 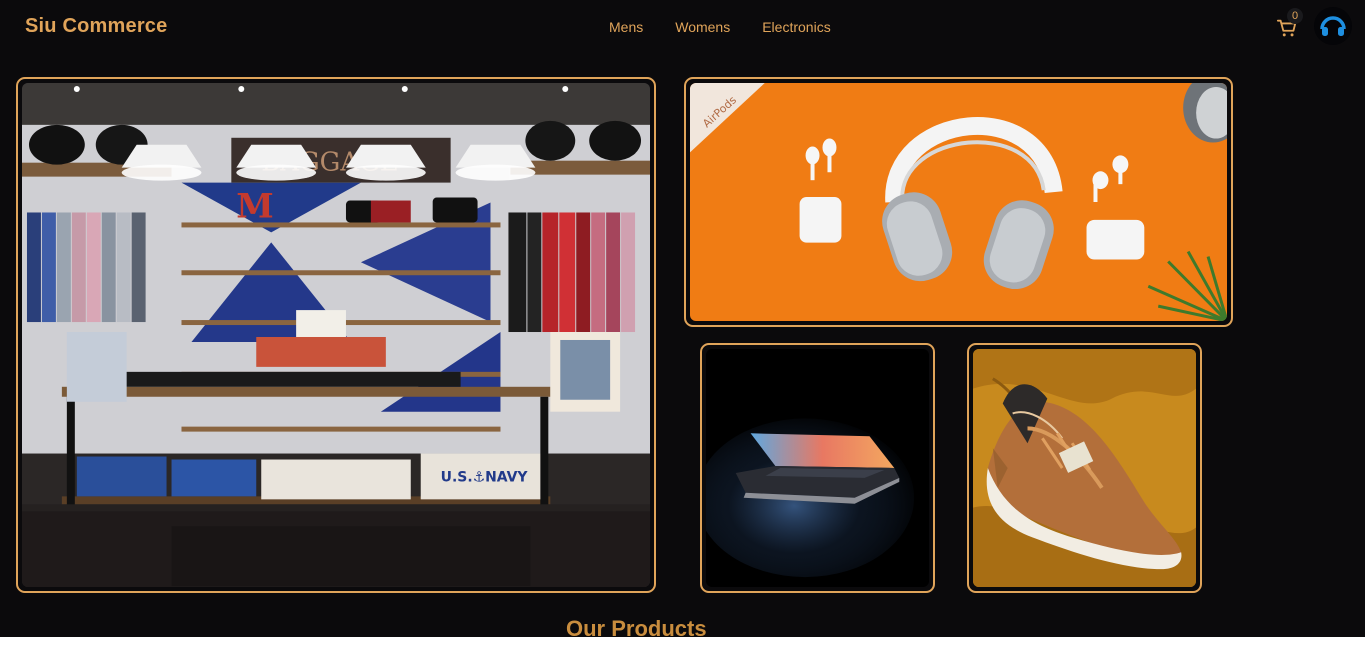 What do you see at coordinates (1295, 16) in the screenshot?
I see `cart-count-badge: 0` at bounding box center [1295, 16].